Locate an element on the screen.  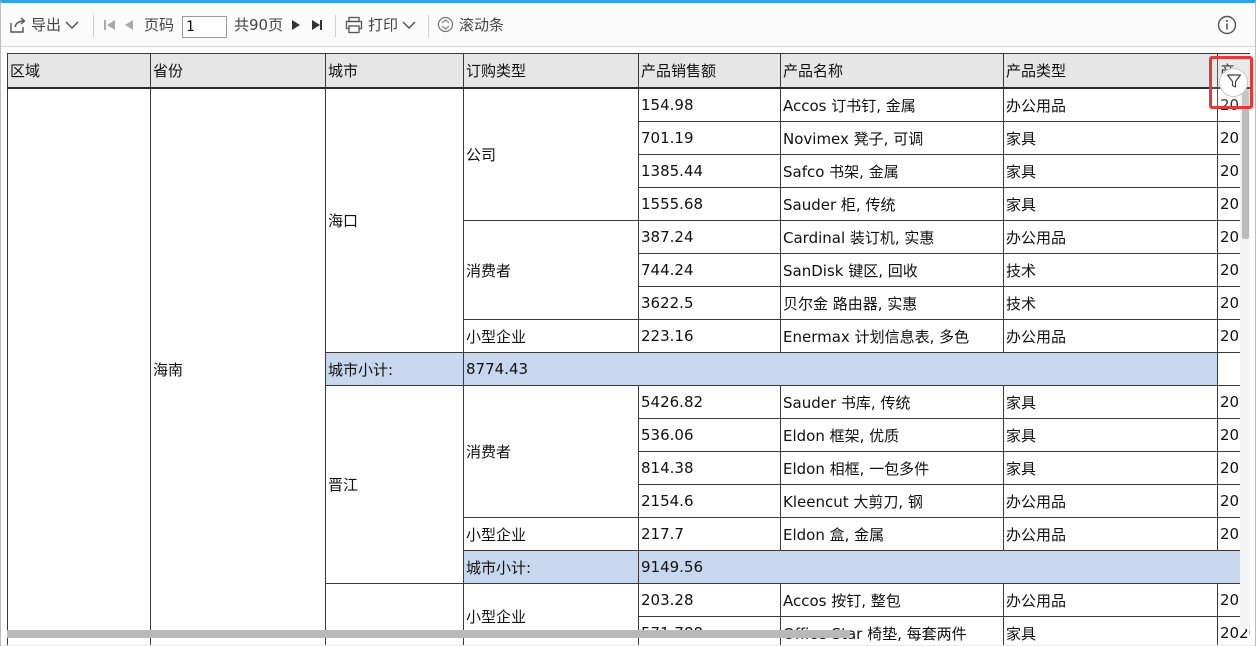
export-label: 导出 is located at coordinates (46, 25).